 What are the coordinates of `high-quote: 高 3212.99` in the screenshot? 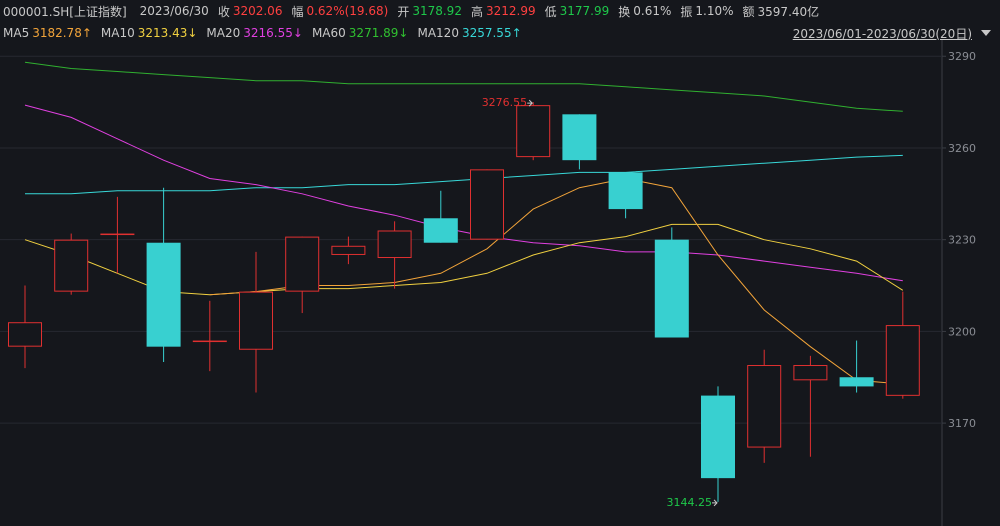 It's located at (503, 11).